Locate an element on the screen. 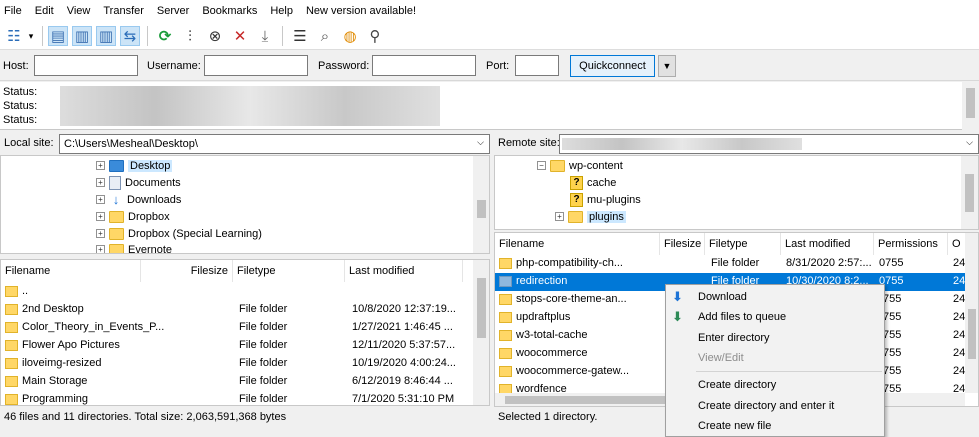 The width and height of the screenshot is (979, 437). menu-server: Server is located at coordinates (173, 11).